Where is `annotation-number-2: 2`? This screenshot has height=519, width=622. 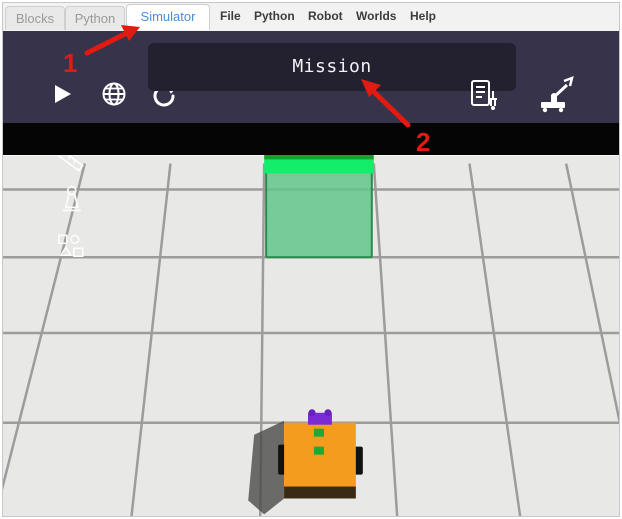
annotation-number-2: 2 is located at coordinates (423, 142).